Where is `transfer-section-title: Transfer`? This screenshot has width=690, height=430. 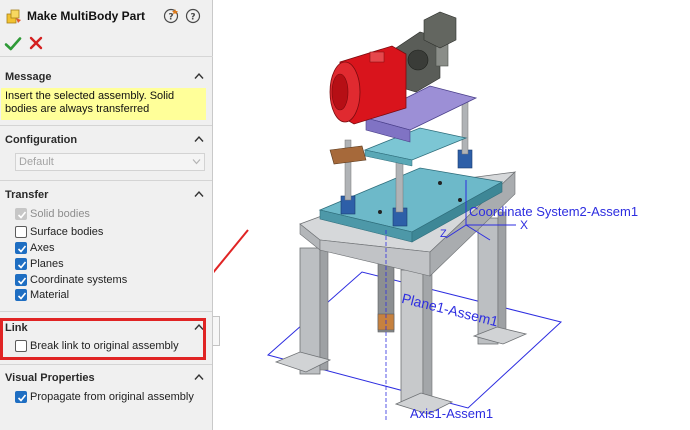
transfer-section-title: Transfer is located at coordinates (27, 195).